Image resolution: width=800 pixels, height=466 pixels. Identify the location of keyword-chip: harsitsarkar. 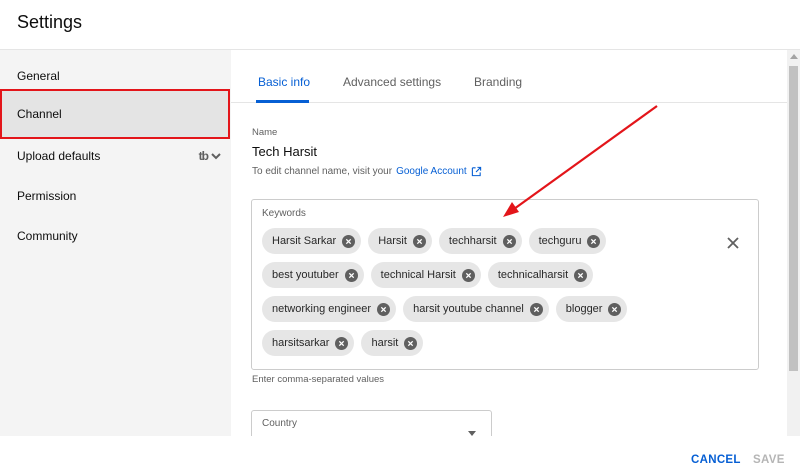
(308, 343).